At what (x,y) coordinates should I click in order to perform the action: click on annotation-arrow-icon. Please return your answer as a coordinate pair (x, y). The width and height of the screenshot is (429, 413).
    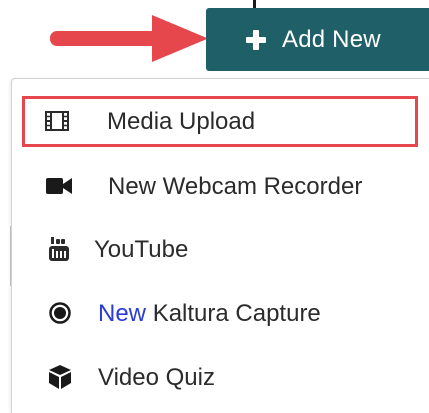
    Looking at the image, I should click on (129, 38).